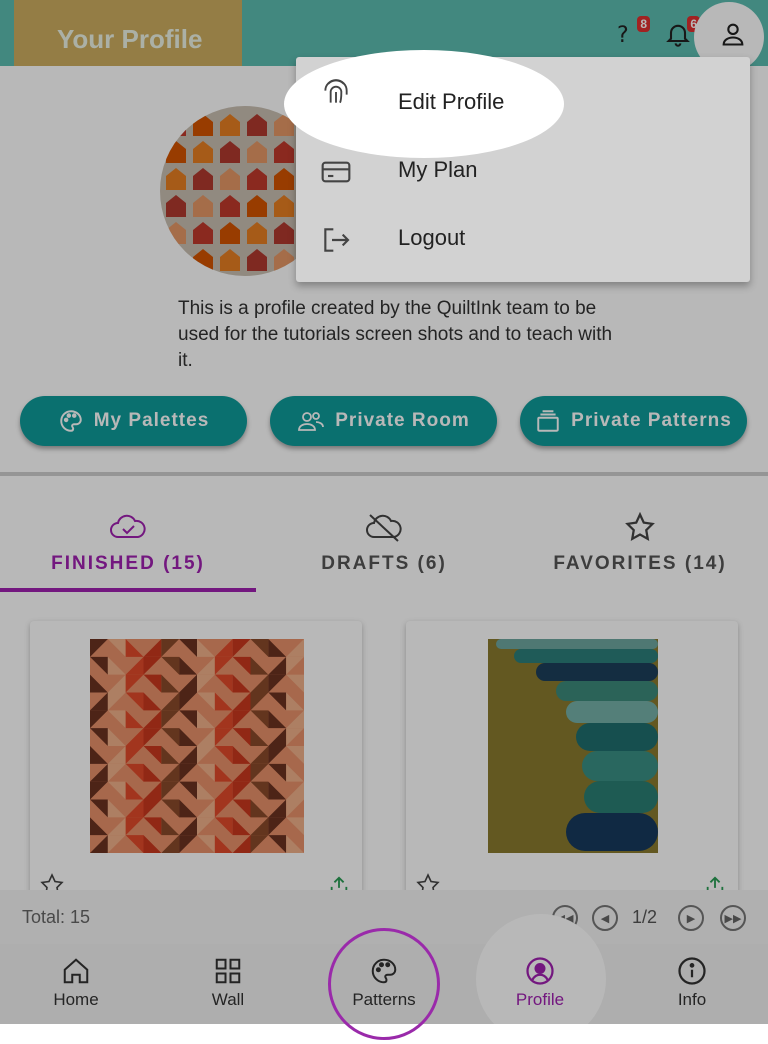 This screenshot has height=1044, width=768. What do you see at coordinates (540, 971) in the screenshot?
I see `person-circle-icon` at bounding box center [540, 971].